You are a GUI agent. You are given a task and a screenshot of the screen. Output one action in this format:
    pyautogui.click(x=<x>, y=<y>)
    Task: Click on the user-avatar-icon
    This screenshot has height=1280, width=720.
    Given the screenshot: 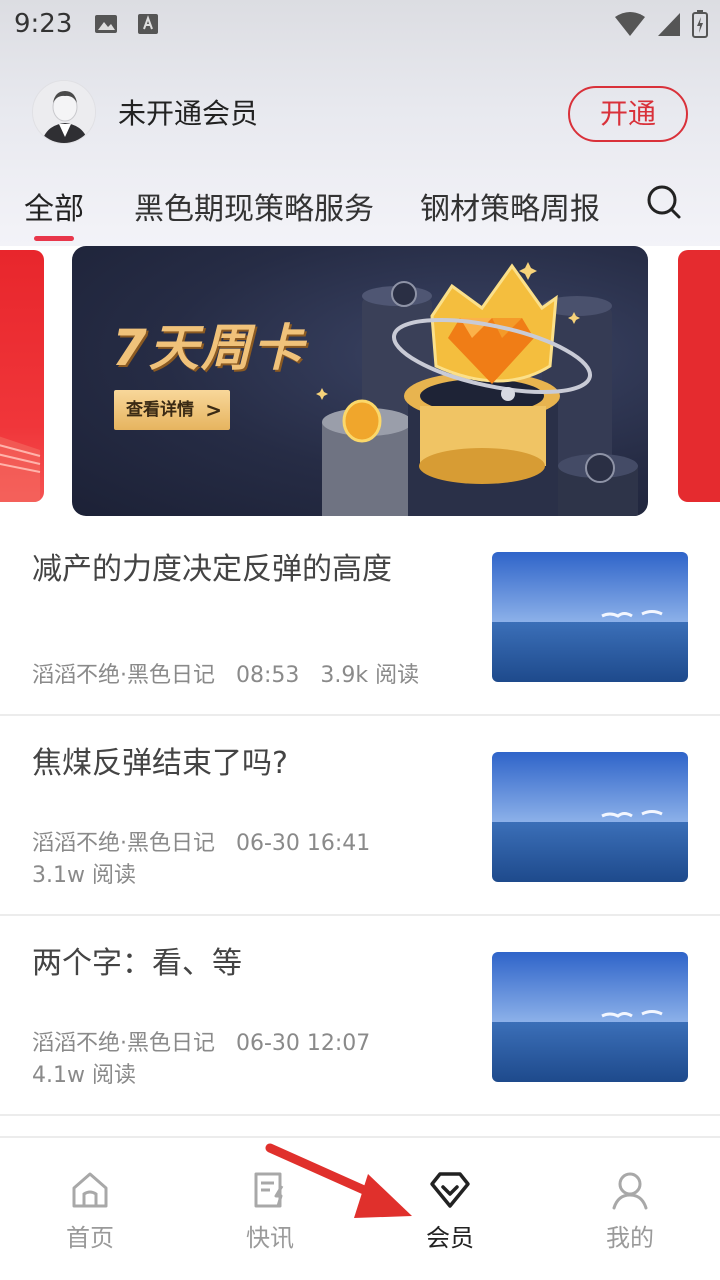 What is the action you would take?
    pyautogui.click(x=64, y=112)
    